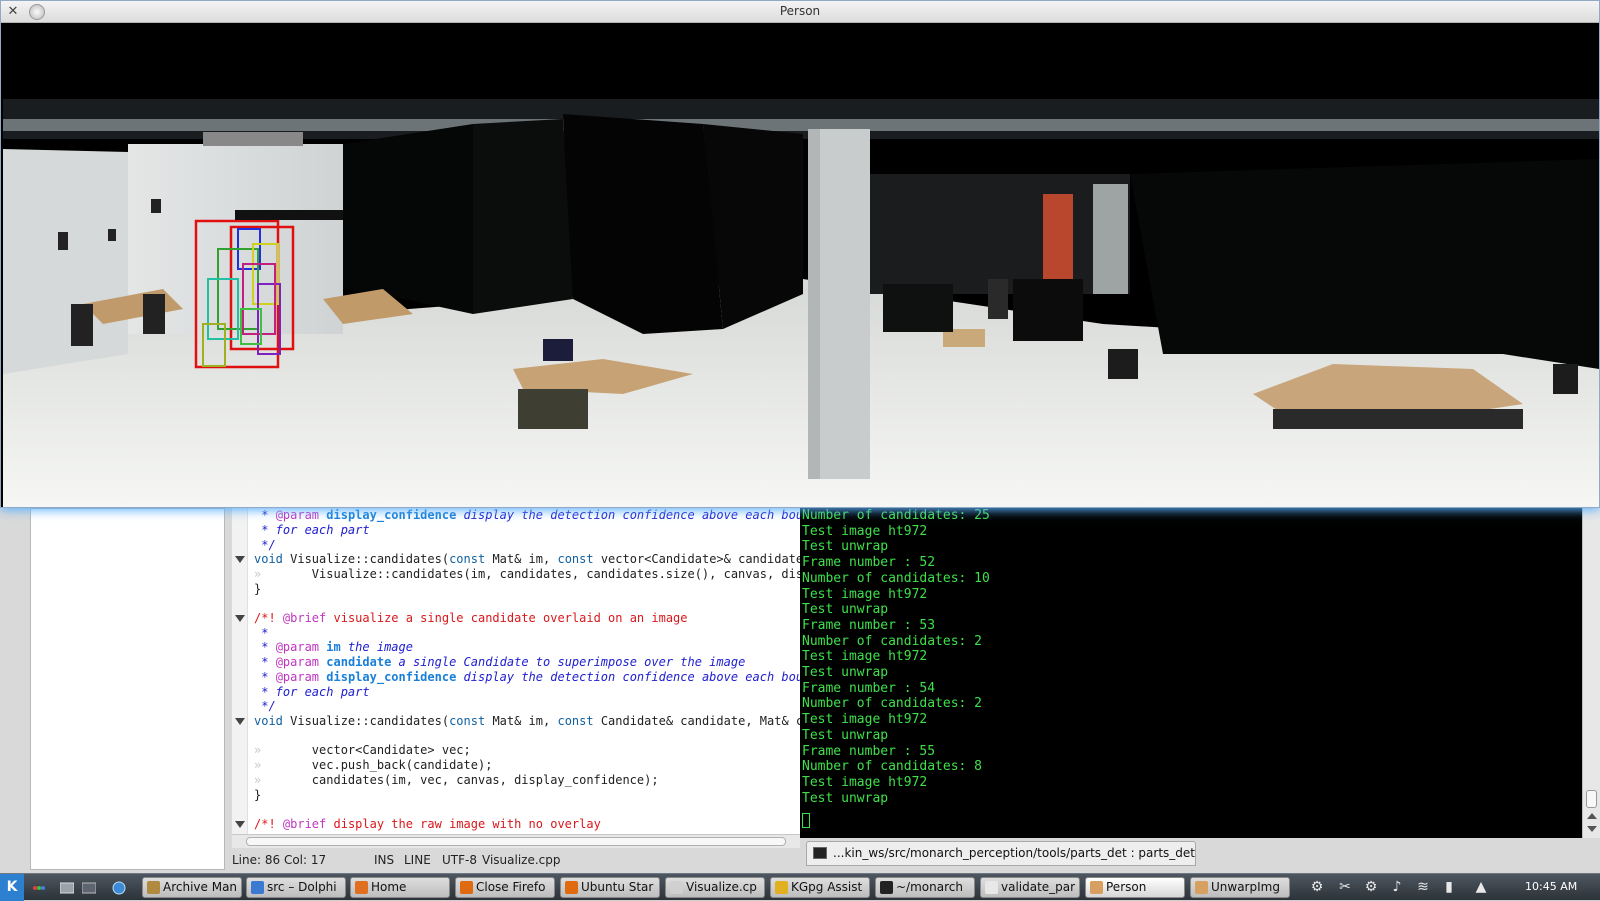 The width and height of the screenshot is (1600, 901). I want to click on task-item: src – Dolphi, so click(296, 887).